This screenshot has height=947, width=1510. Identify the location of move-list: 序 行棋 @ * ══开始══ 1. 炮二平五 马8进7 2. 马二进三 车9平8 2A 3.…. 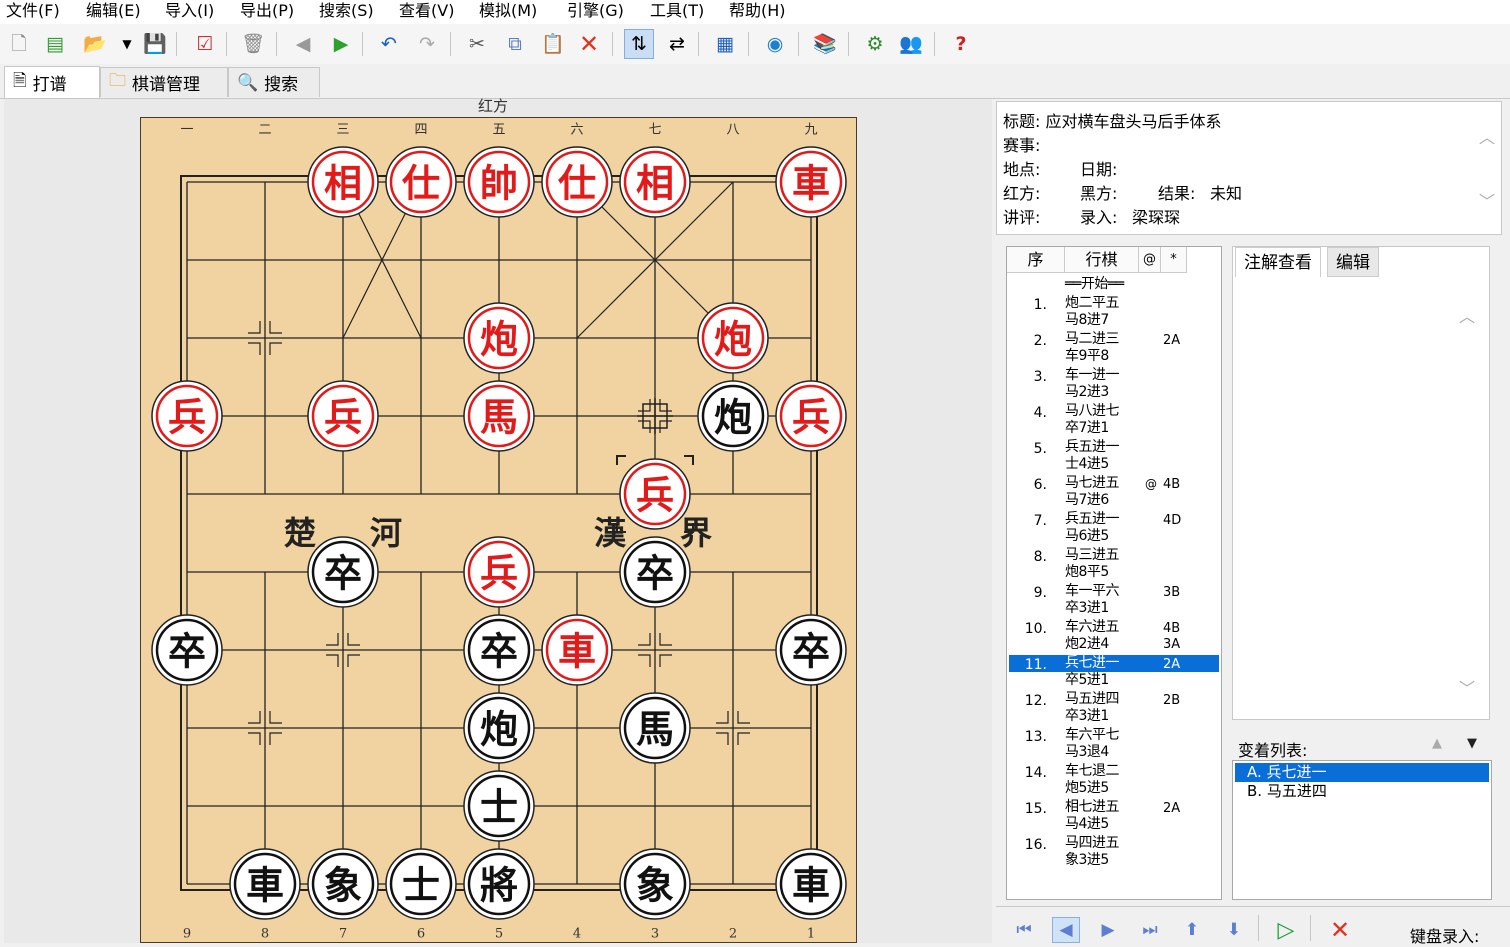
(1114, 573).